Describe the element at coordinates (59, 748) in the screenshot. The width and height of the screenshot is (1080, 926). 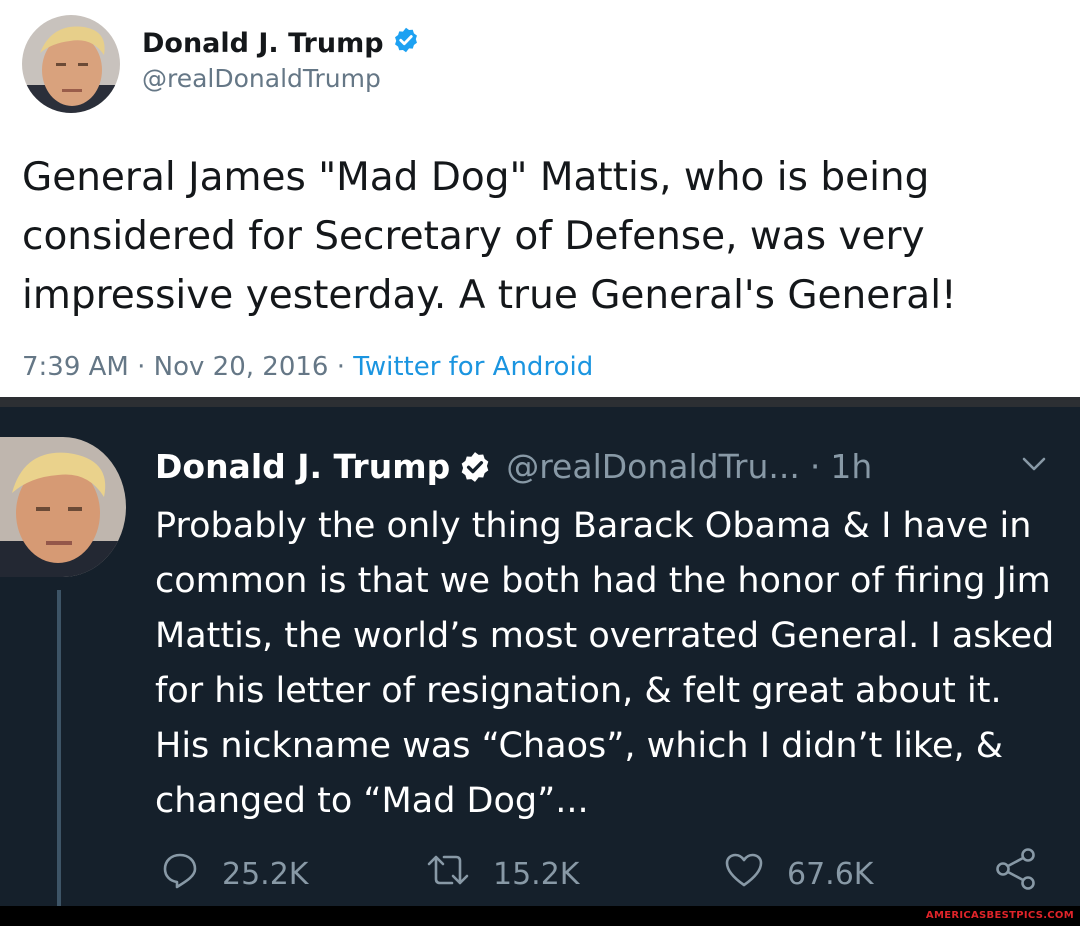
I see `thread-line` at that location.